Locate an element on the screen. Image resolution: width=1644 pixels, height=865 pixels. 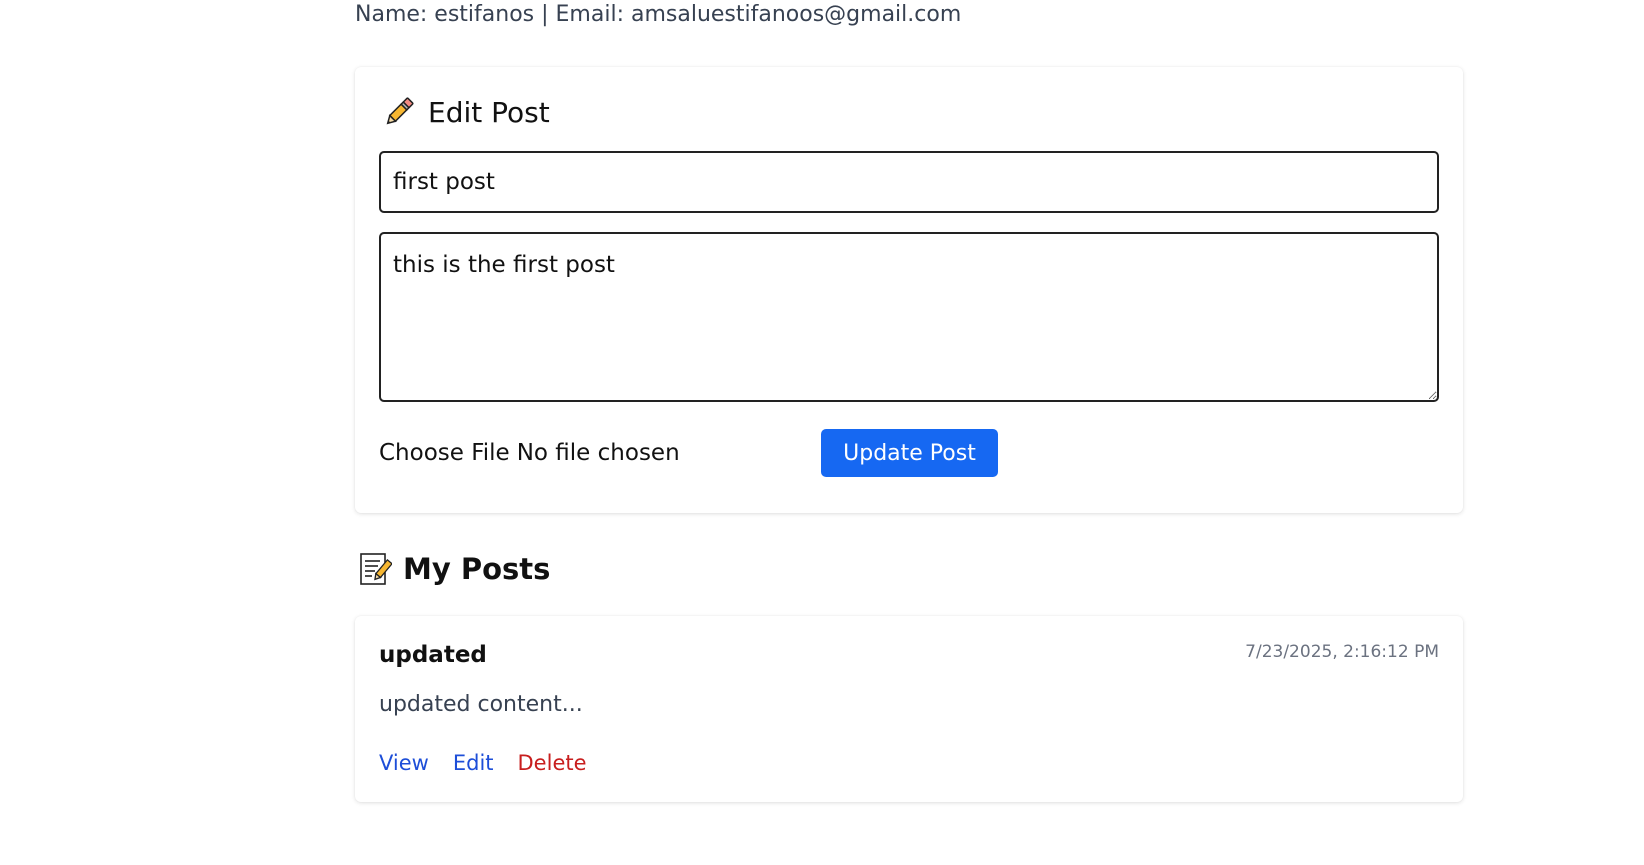
edit-post-heading: Edit Post is located at coordinates (465, 112).